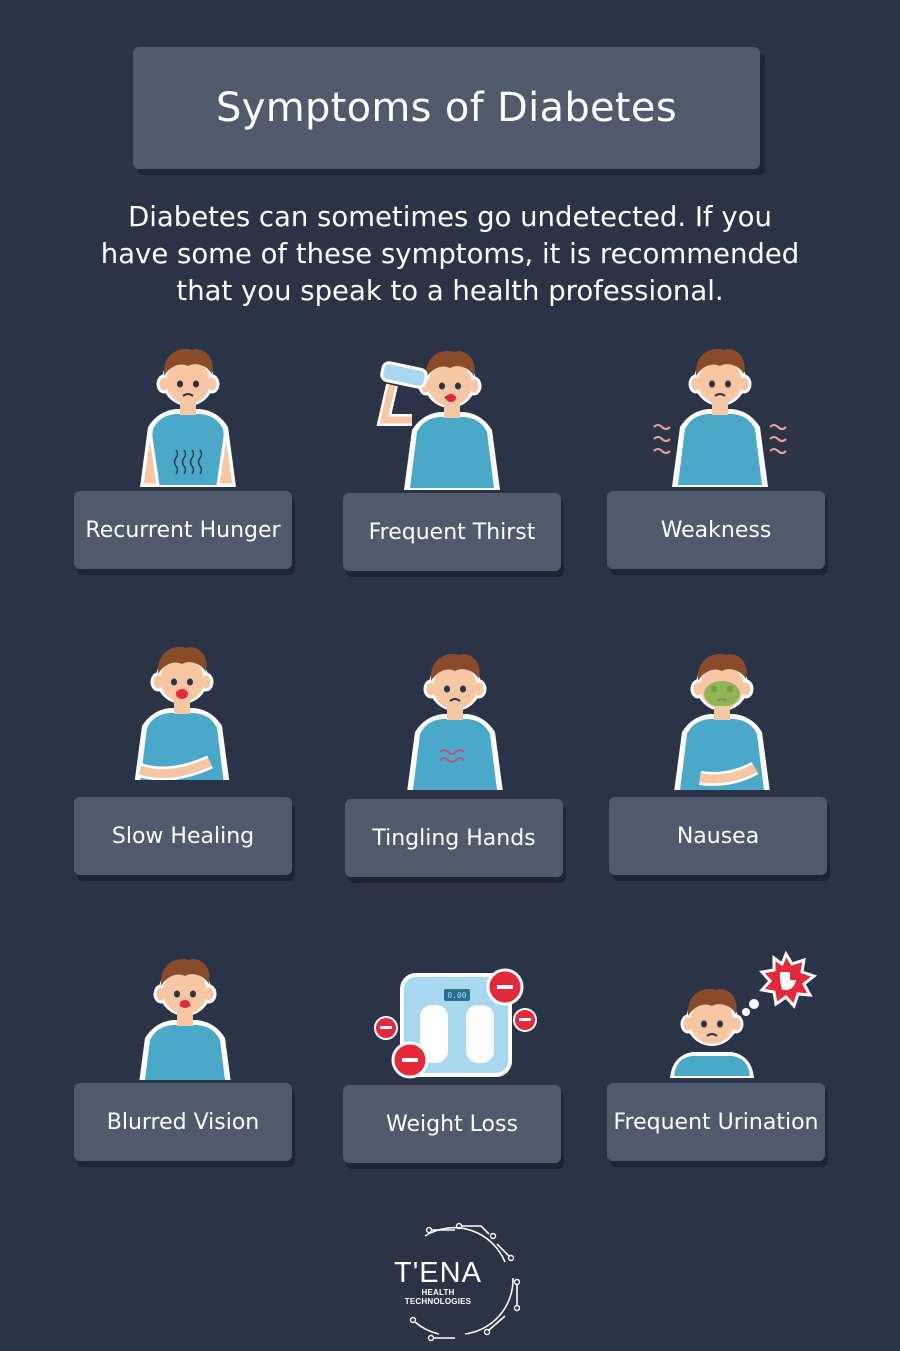  What do you see at coordinates (188, 417) in the screenshot?
I see `hungry-person-icon` at bounding box center [188, 417].